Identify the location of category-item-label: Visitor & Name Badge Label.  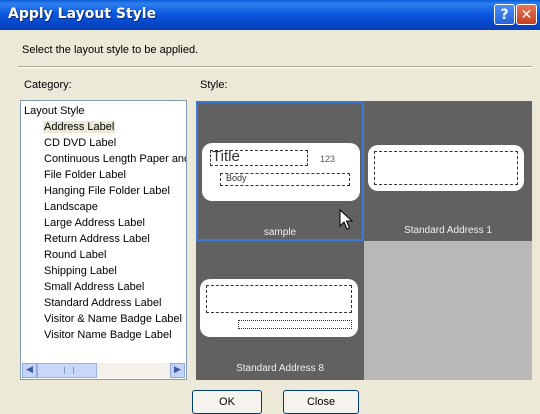
(113, 319).